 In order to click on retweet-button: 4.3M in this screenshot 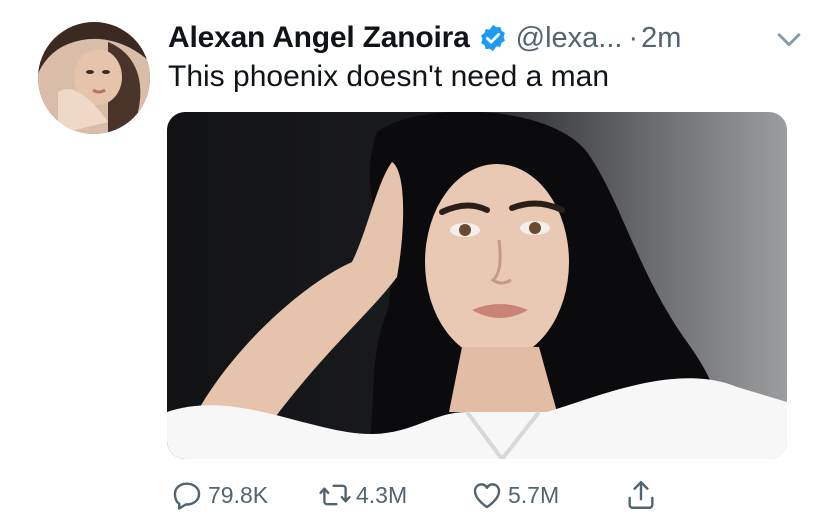, I will do `click(394, 495)`.